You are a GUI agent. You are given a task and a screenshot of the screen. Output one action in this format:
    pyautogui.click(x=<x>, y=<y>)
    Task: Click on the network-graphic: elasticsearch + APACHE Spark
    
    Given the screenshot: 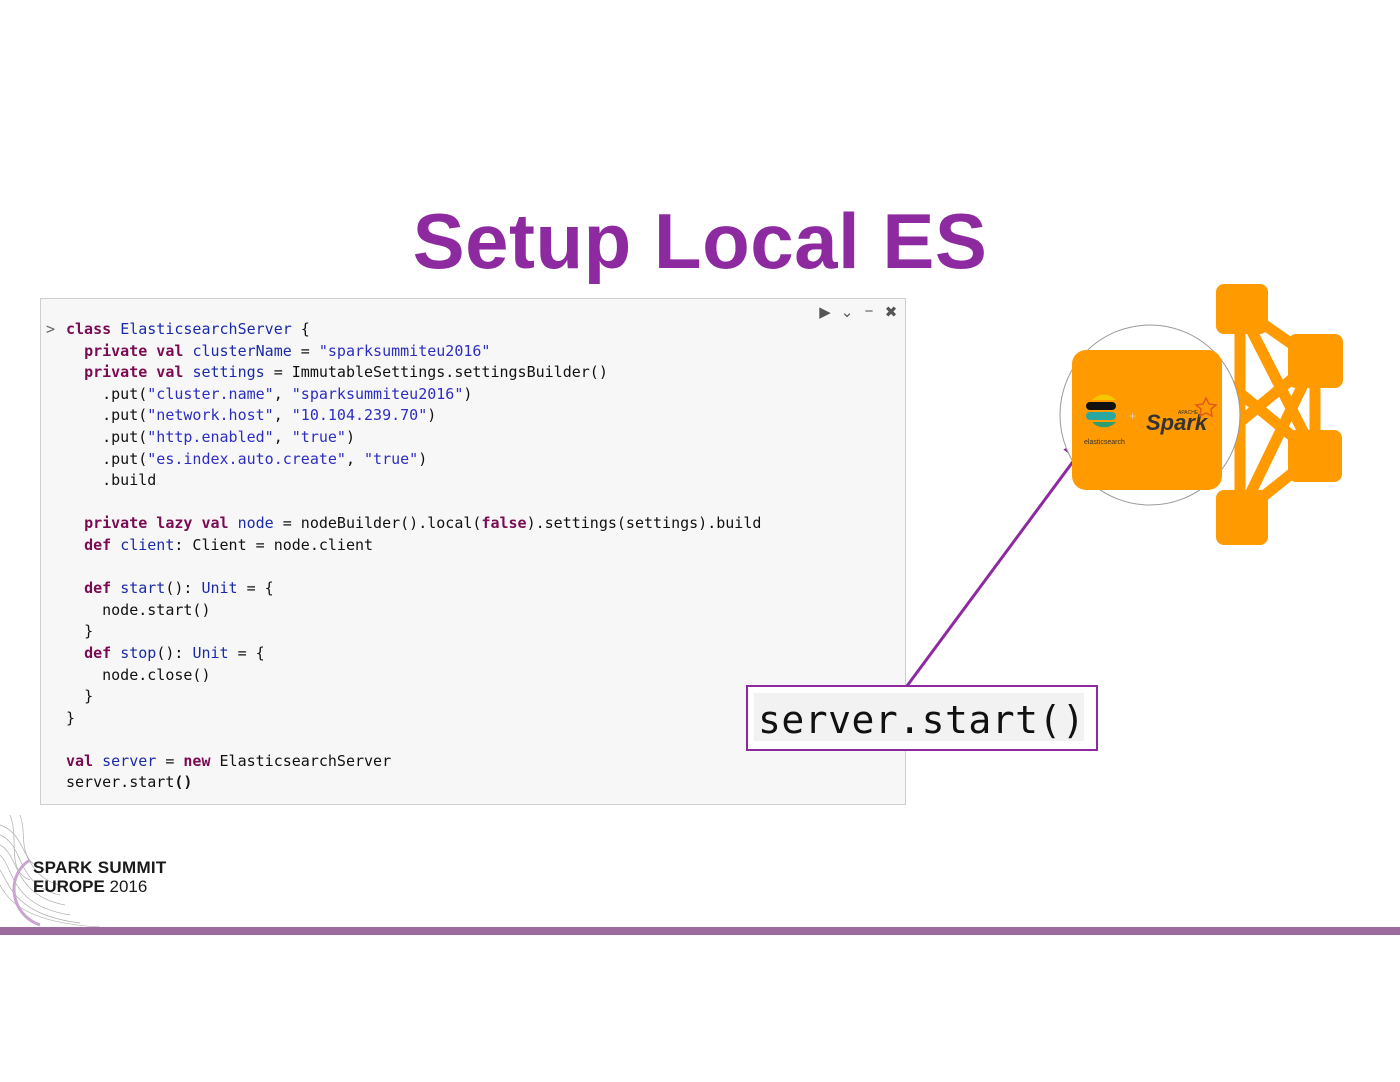 What is the action you would take?
    pyautogui.click(x=1201, y=414)
    